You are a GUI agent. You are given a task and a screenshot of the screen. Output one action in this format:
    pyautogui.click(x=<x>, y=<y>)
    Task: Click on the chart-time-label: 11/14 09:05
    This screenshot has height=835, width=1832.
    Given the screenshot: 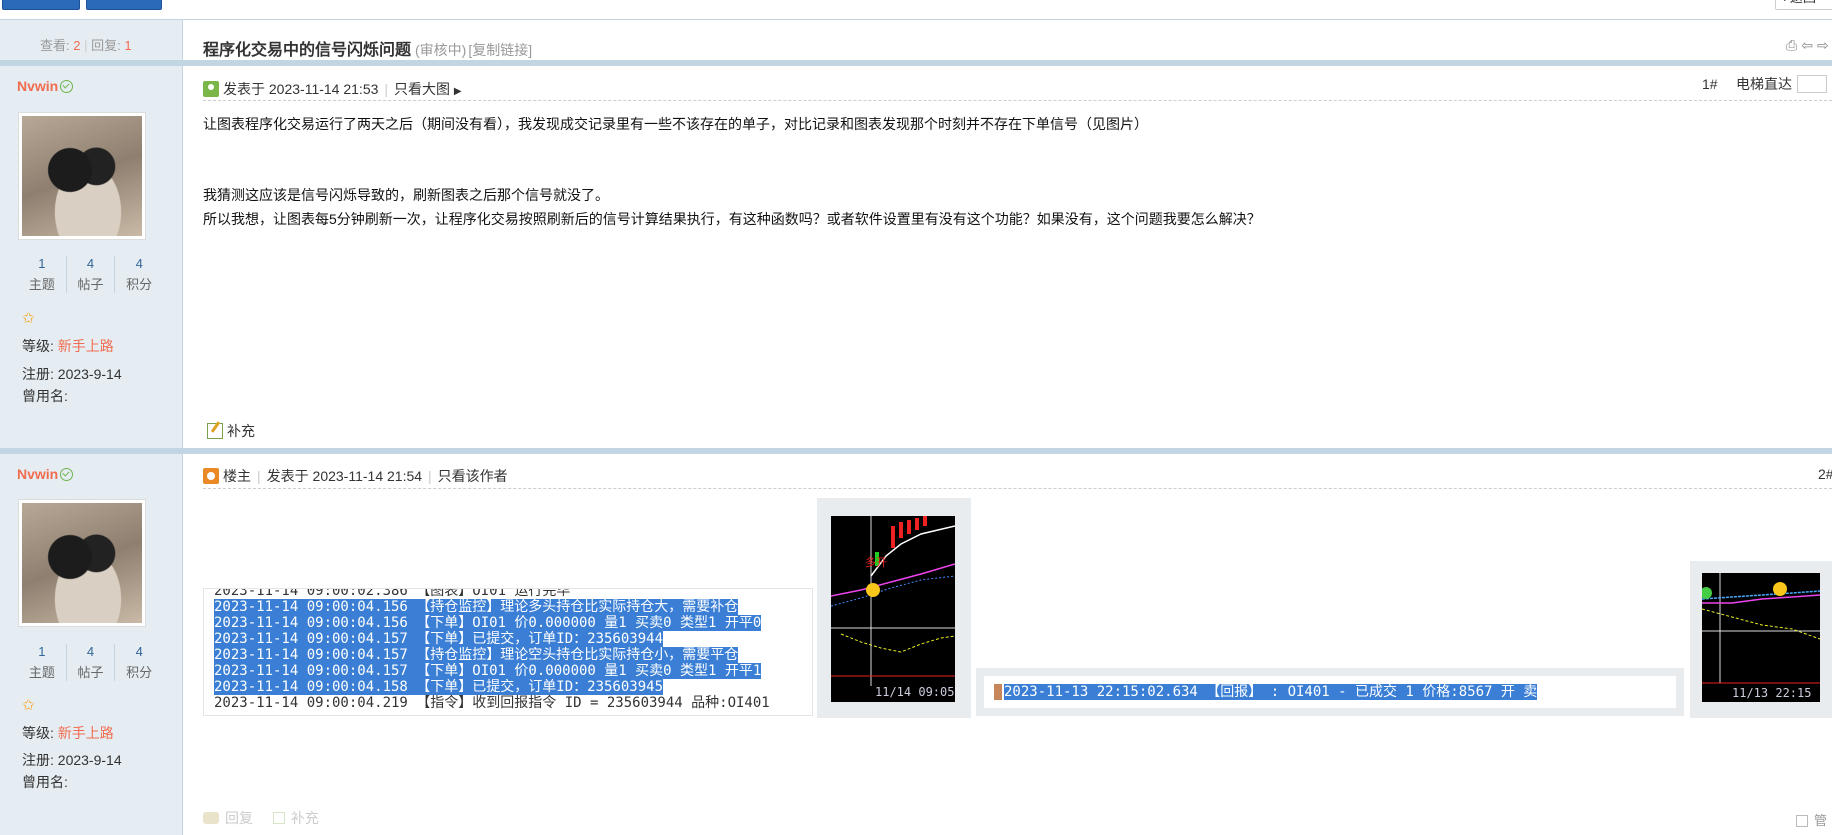 What is the action you would take?
    pyautogui.click(x=914, y=692)
    